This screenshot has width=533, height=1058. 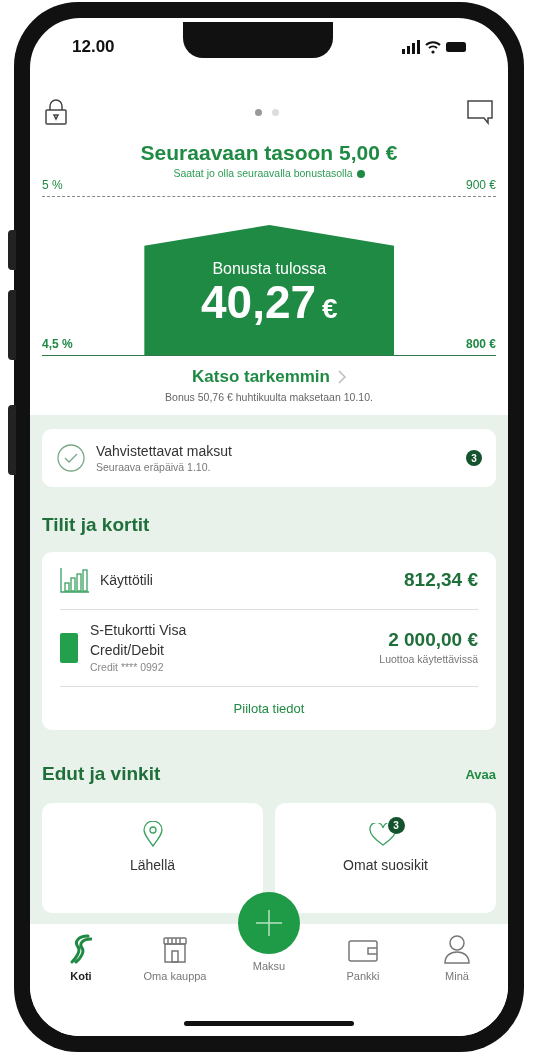 I want to click on bonus-label: Bonusta tulossa, so click(x=269, y=269).